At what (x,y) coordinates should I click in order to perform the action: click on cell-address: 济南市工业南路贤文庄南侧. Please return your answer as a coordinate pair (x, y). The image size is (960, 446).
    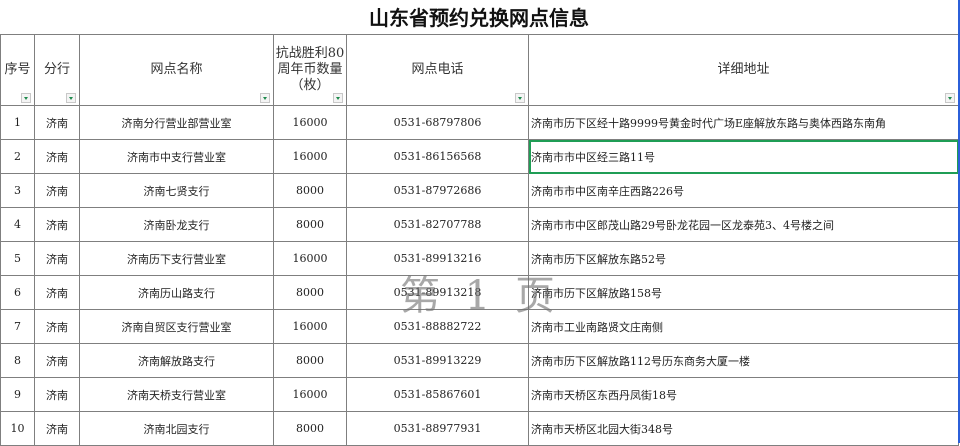
    Looking at the image, I should click on (743, 326).